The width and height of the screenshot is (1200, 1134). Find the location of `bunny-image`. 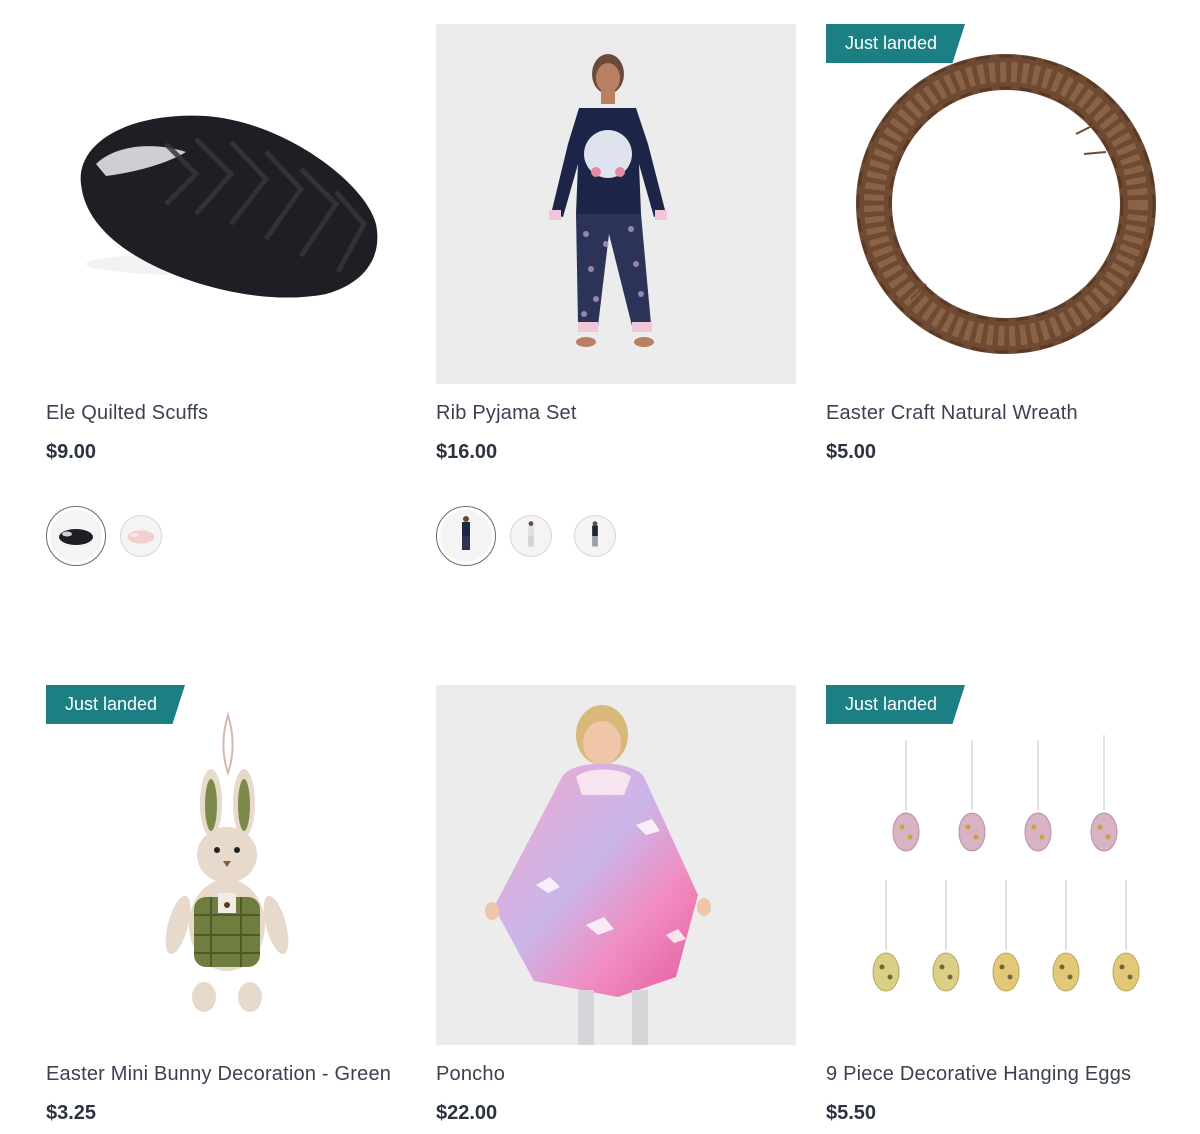

bunny-image is located at coordinates (227, 861).